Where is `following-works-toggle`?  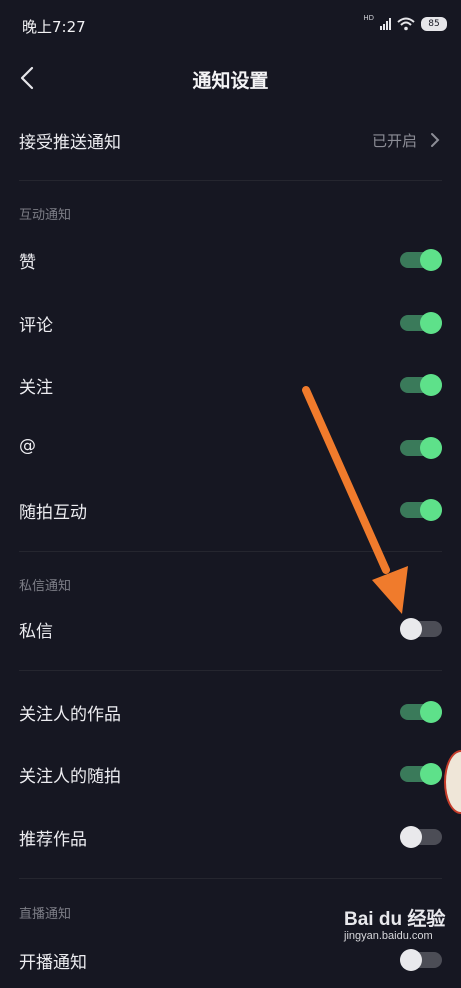
following-works-toggle is located at coordinates (421, 712).